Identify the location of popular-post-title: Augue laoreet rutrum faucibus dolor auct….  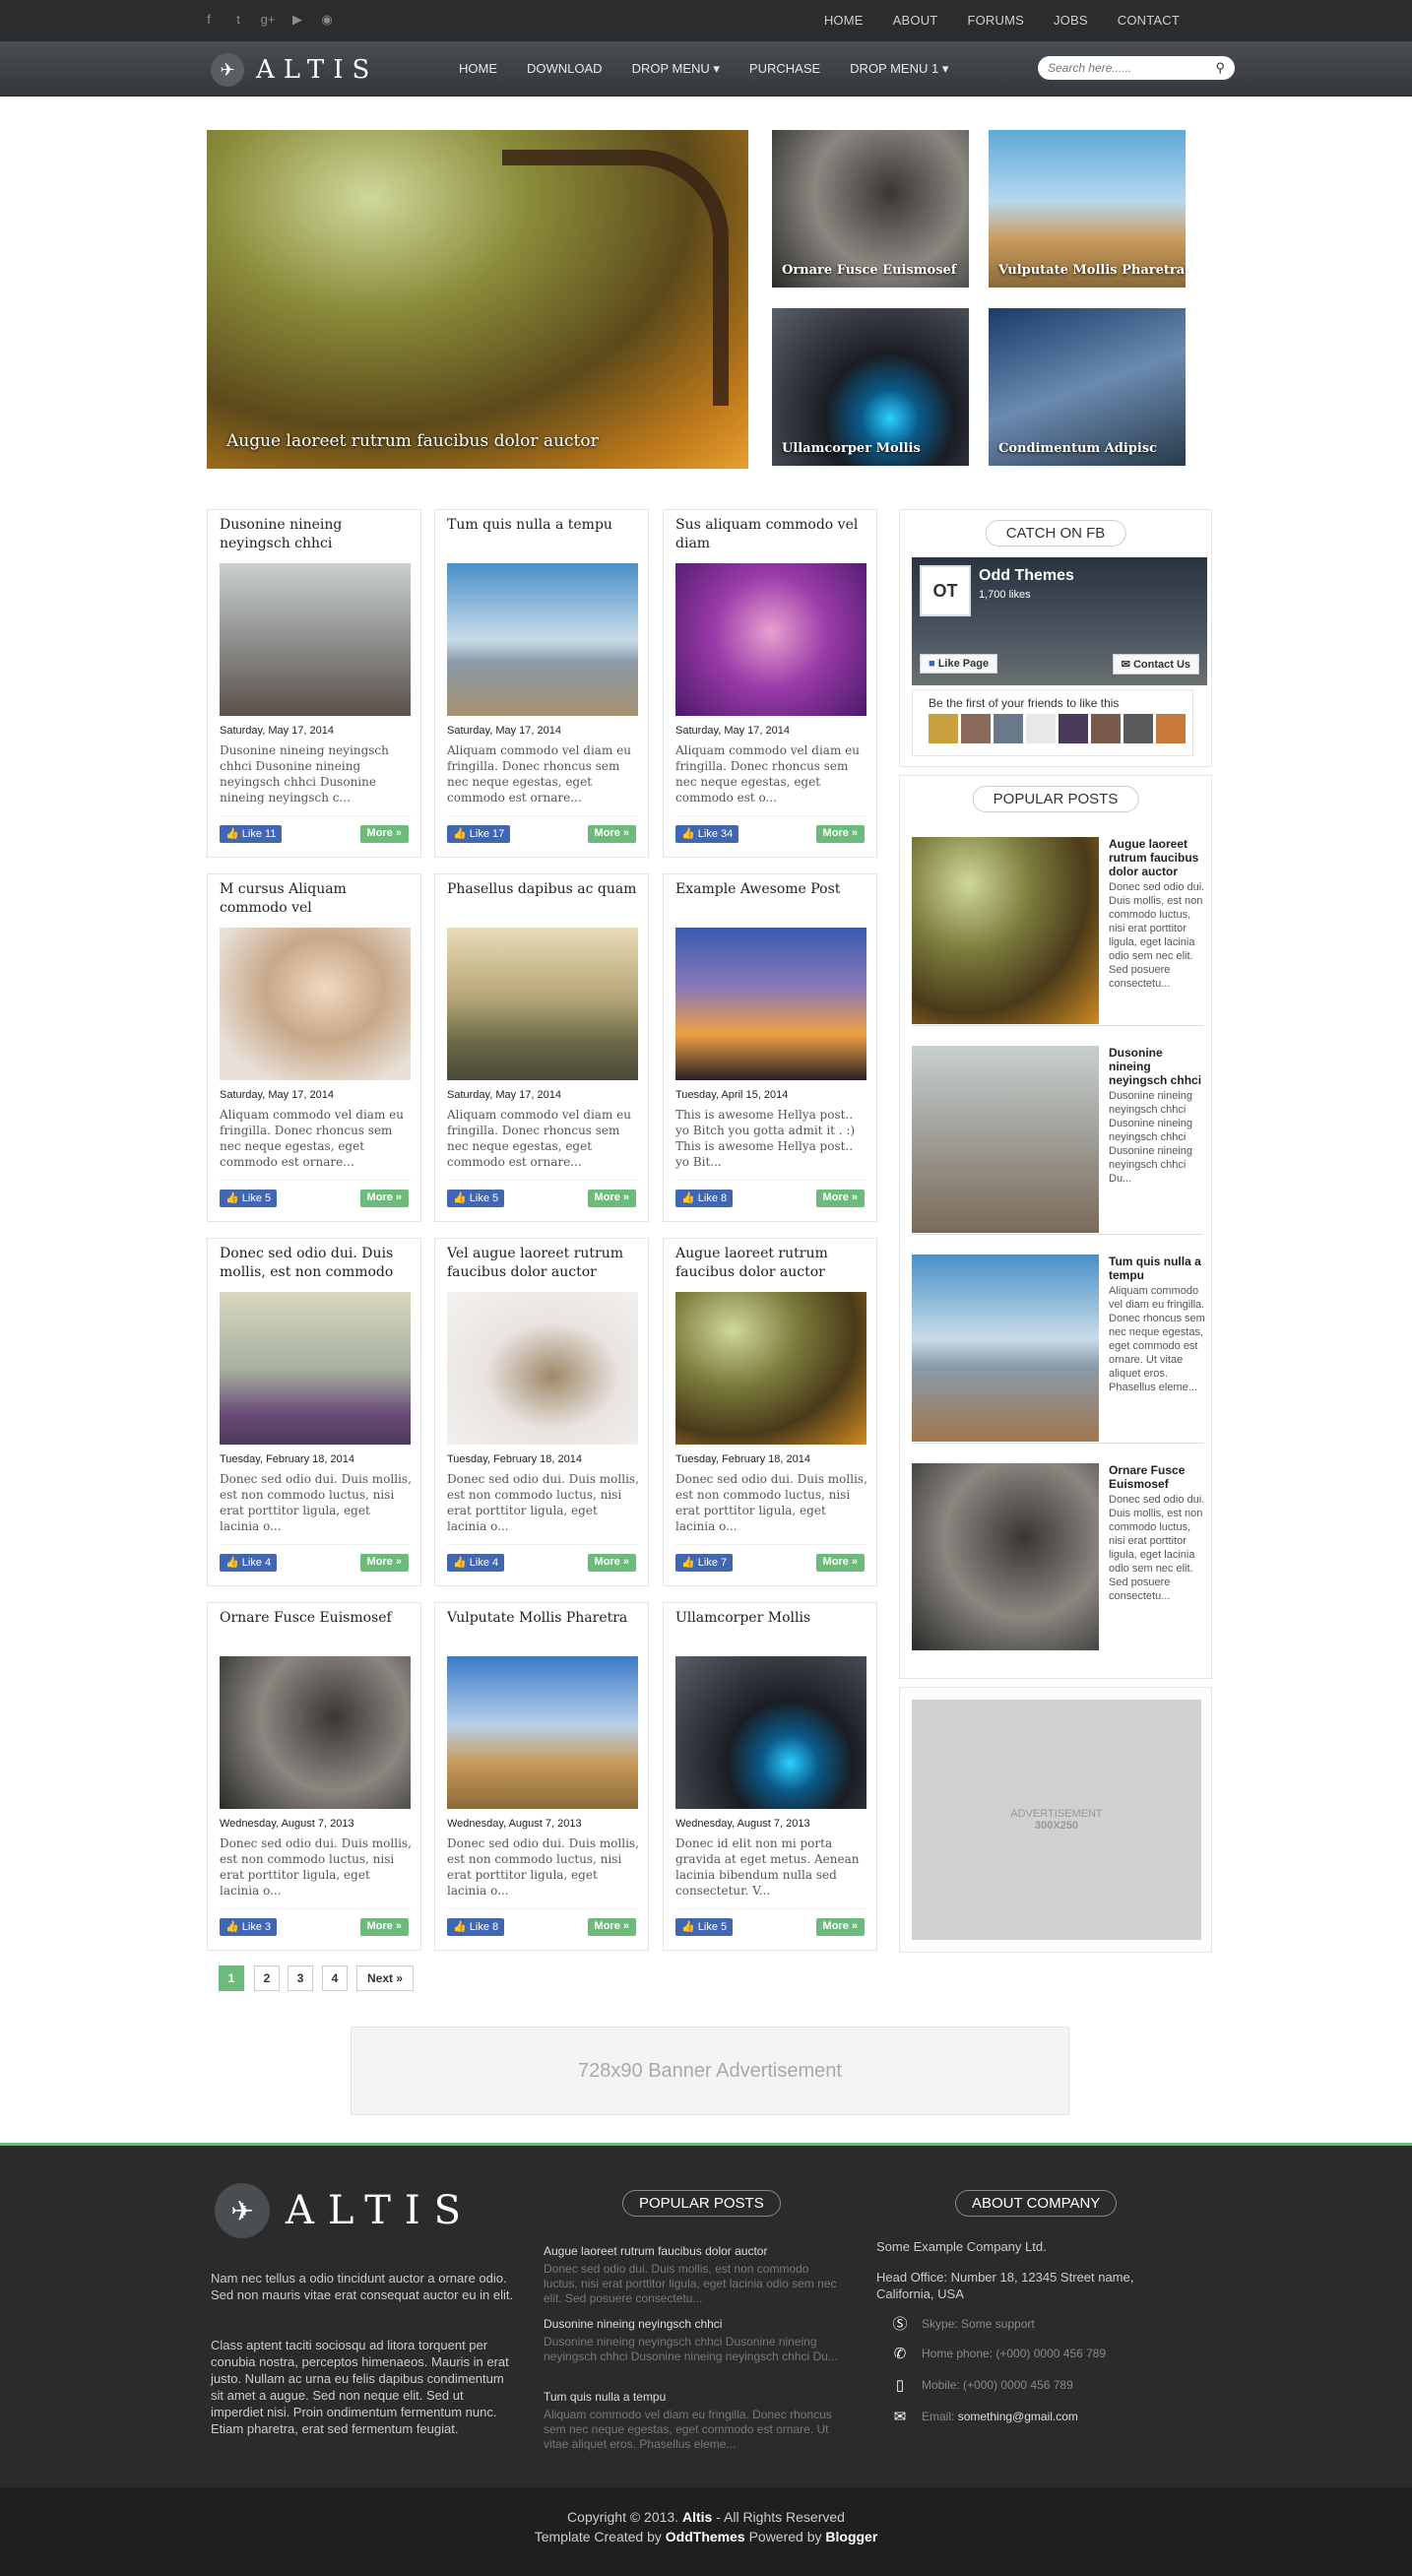
(1154, 857).